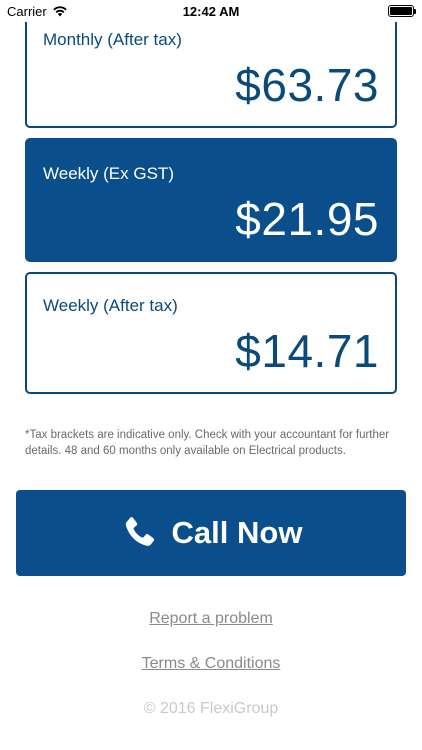 Image resolution: width=422 pixels, height=750 pixels. Describe the element at coordinates (211, 11) in the screenshot. I see `status-bar: Carrier 12:42 AM` at that location.